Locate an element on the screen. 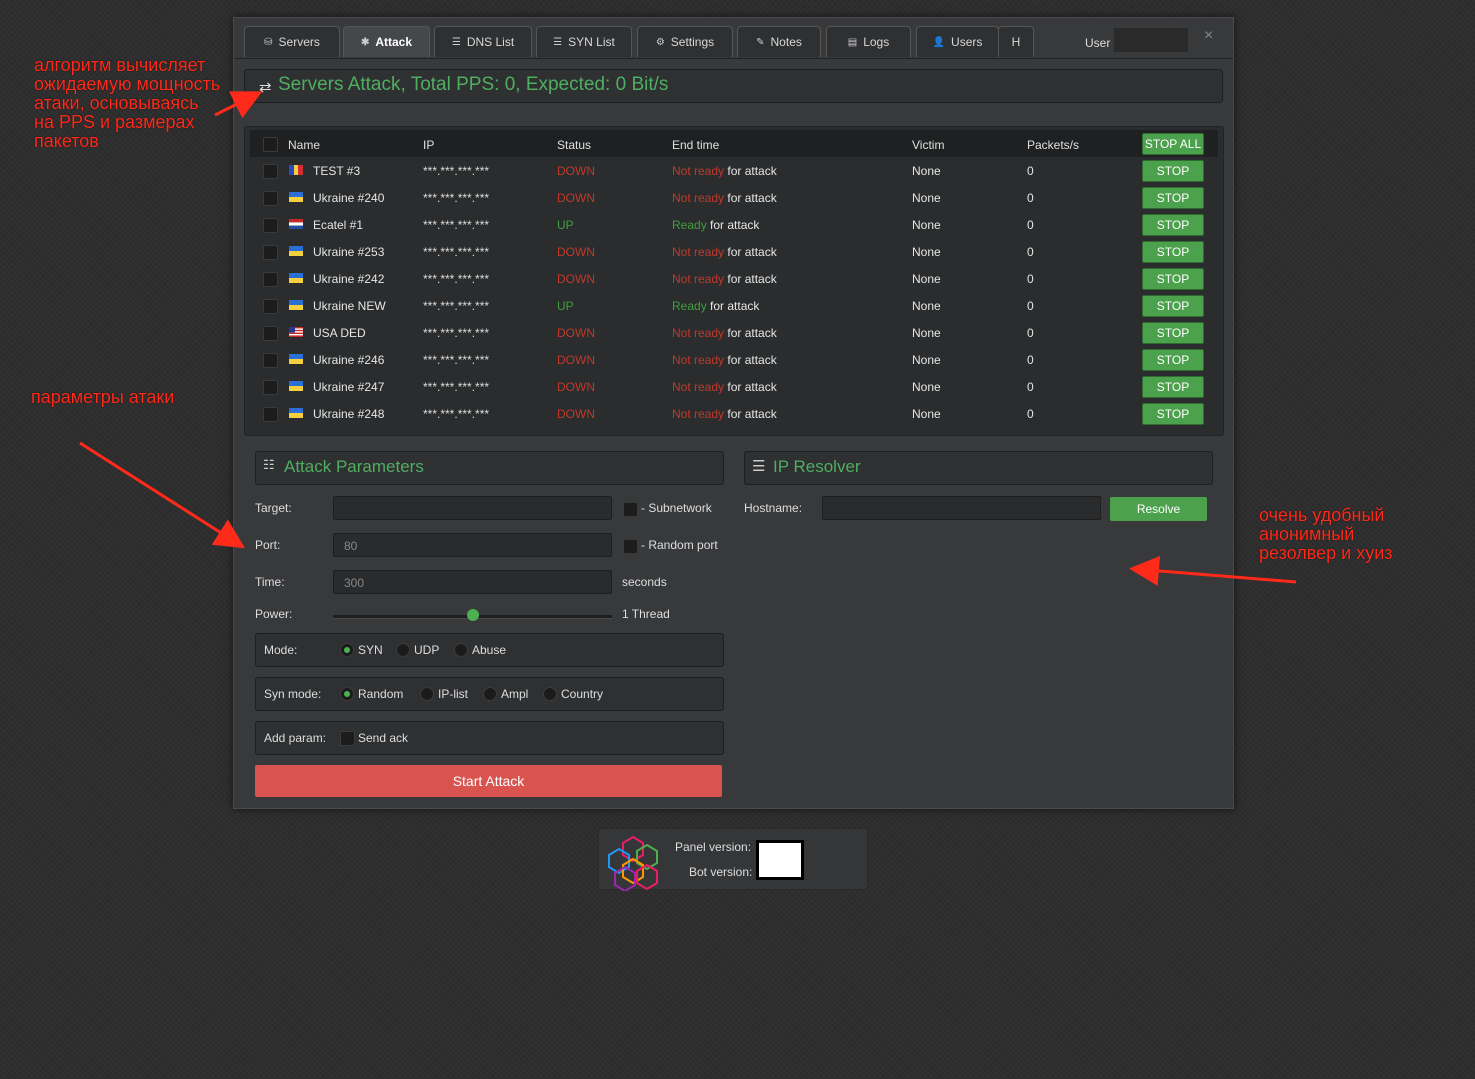 This screenshot has width=1475, height=1079. arrow-to-resolver is located at coordinates (1213, 570).